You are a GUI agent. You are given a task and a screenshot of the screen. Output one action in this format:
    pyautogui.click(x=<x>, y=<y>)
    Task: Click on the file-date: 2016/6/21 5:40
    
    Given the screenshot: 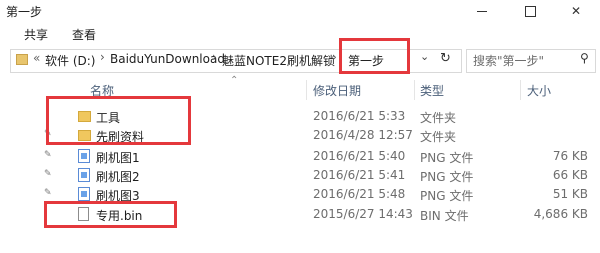 What is the action you would take?
    pyautogui.click(x=359, y=156)
    